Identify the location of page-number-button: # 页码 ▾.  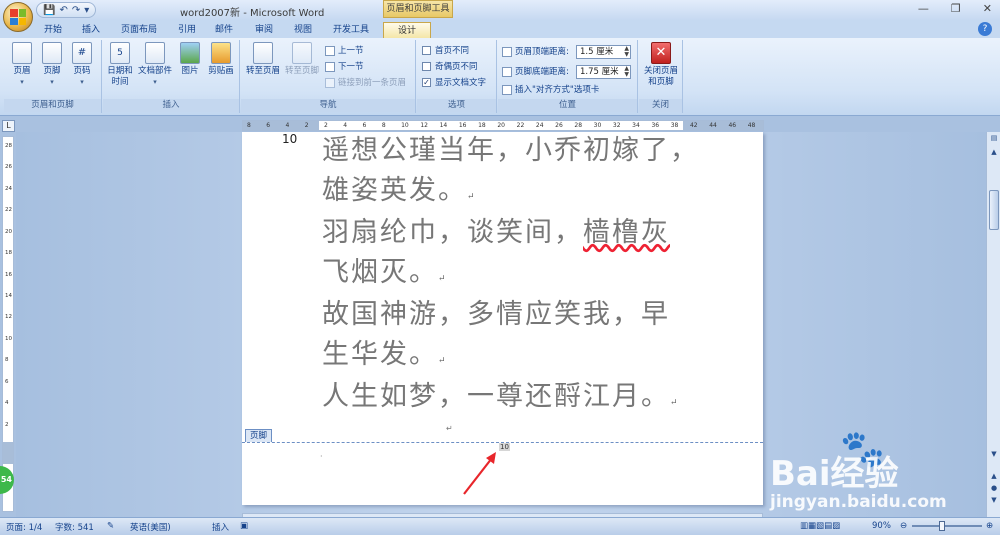
(82, 65).